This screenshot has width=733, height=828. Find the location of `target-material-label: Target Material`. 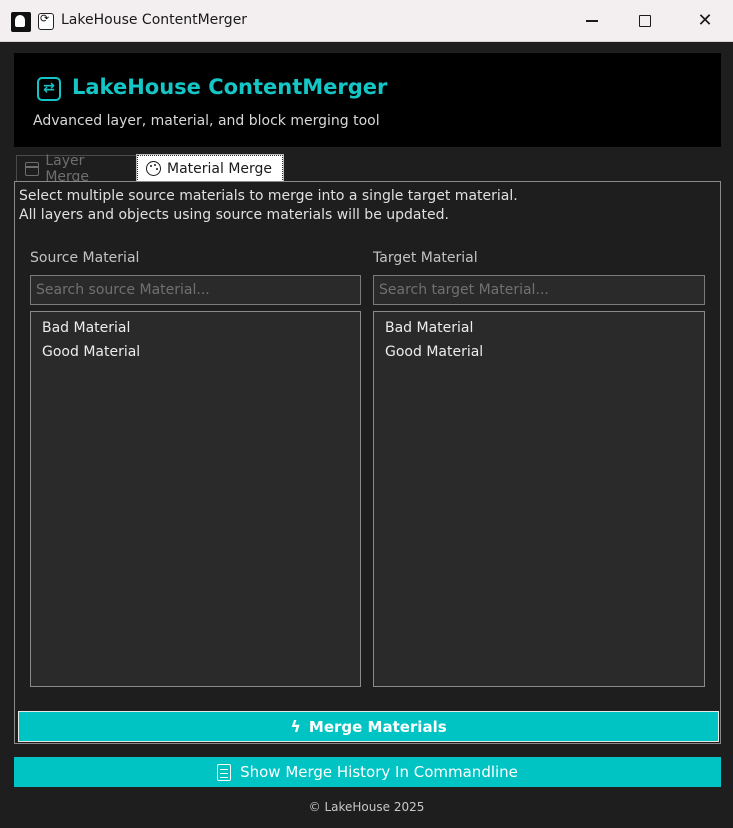

target-material-label: Target Material is located at coordinates (425, 258).